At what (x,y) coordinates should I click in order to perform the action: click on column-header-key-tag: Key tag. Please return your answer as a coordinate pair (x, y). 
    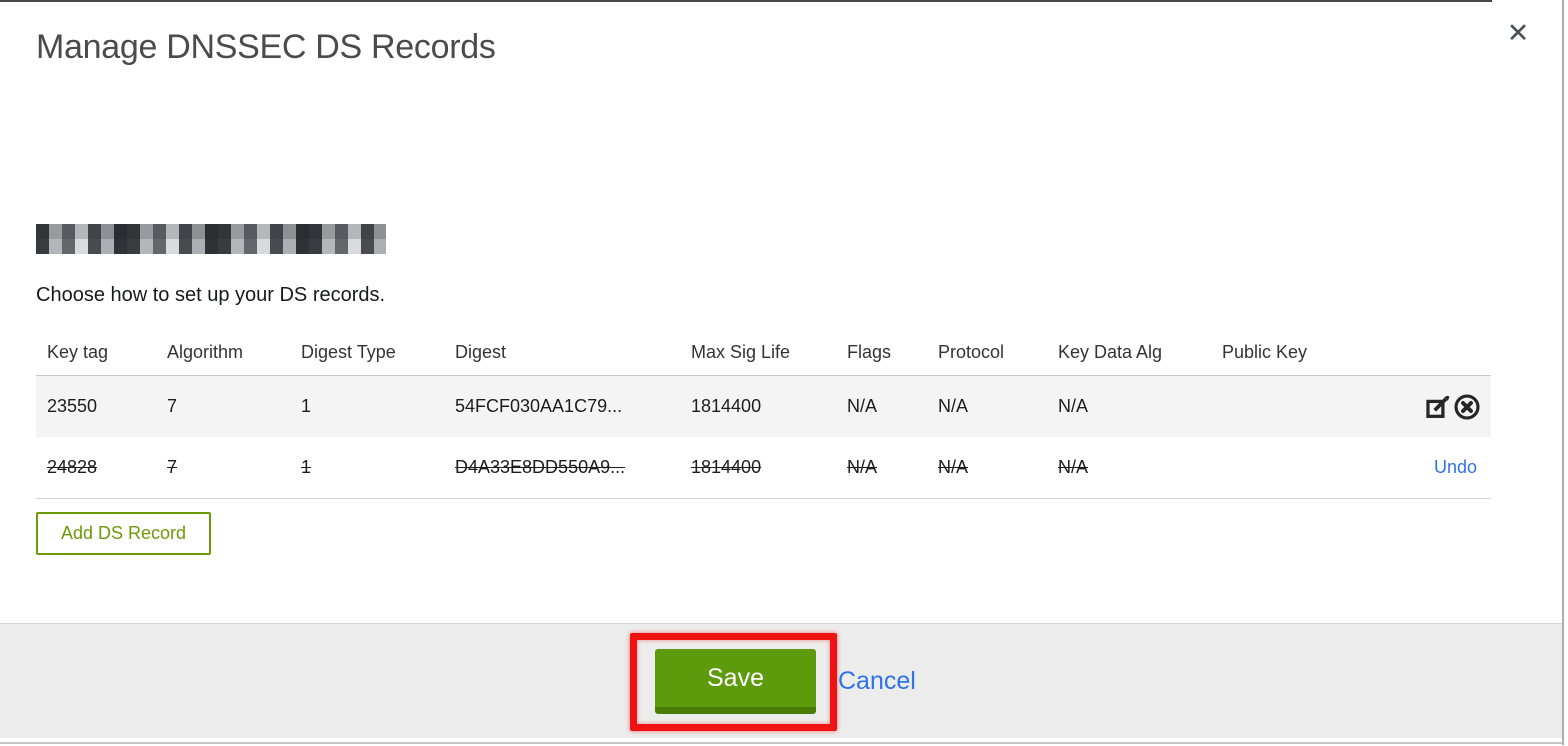
    Looking at the image, I should click on (101, 353).